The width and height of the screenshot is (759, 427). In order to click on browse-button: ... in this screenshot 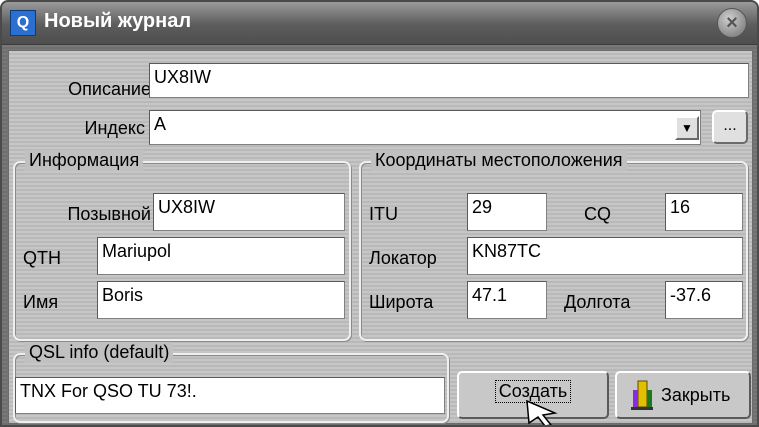, I will do `click(730, 127)`.